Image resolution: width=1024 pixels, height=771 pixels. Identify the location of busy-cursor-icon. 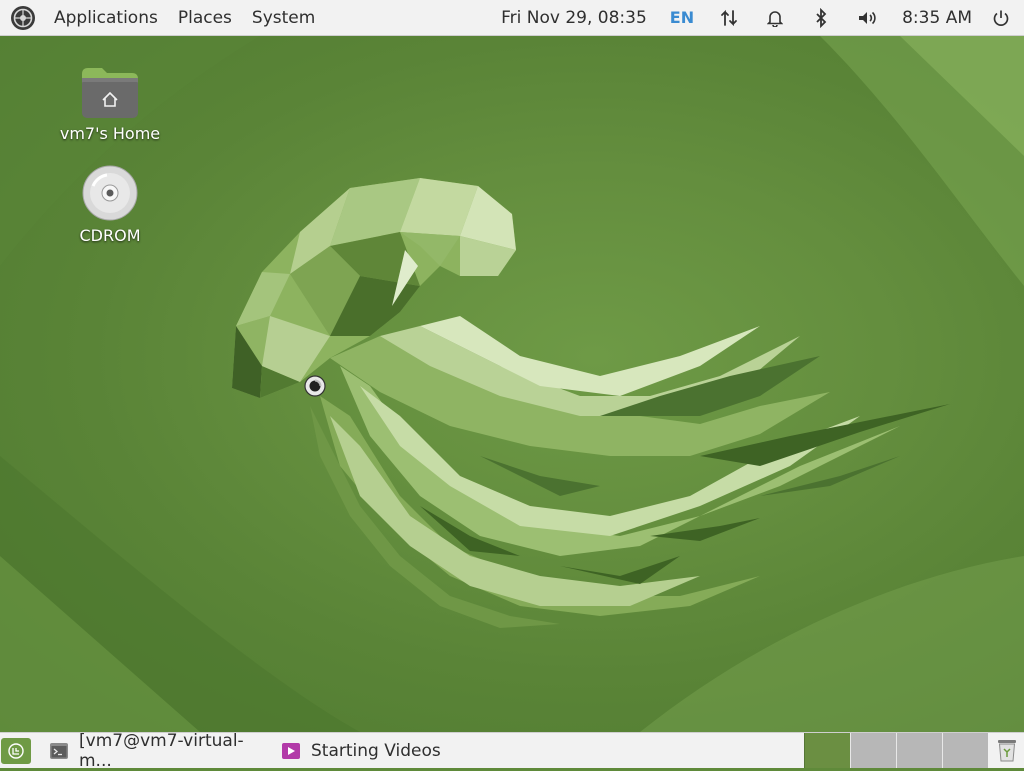
(315, 386).